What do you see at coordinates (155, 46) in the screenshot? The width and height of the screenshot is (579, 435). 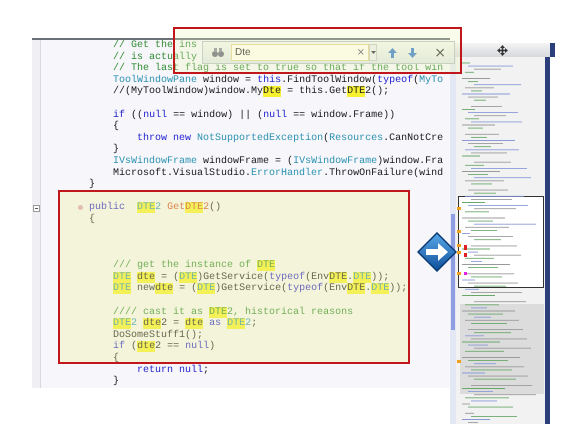 I see `code-line: // Get the ins` at bounding box center [155, 46].